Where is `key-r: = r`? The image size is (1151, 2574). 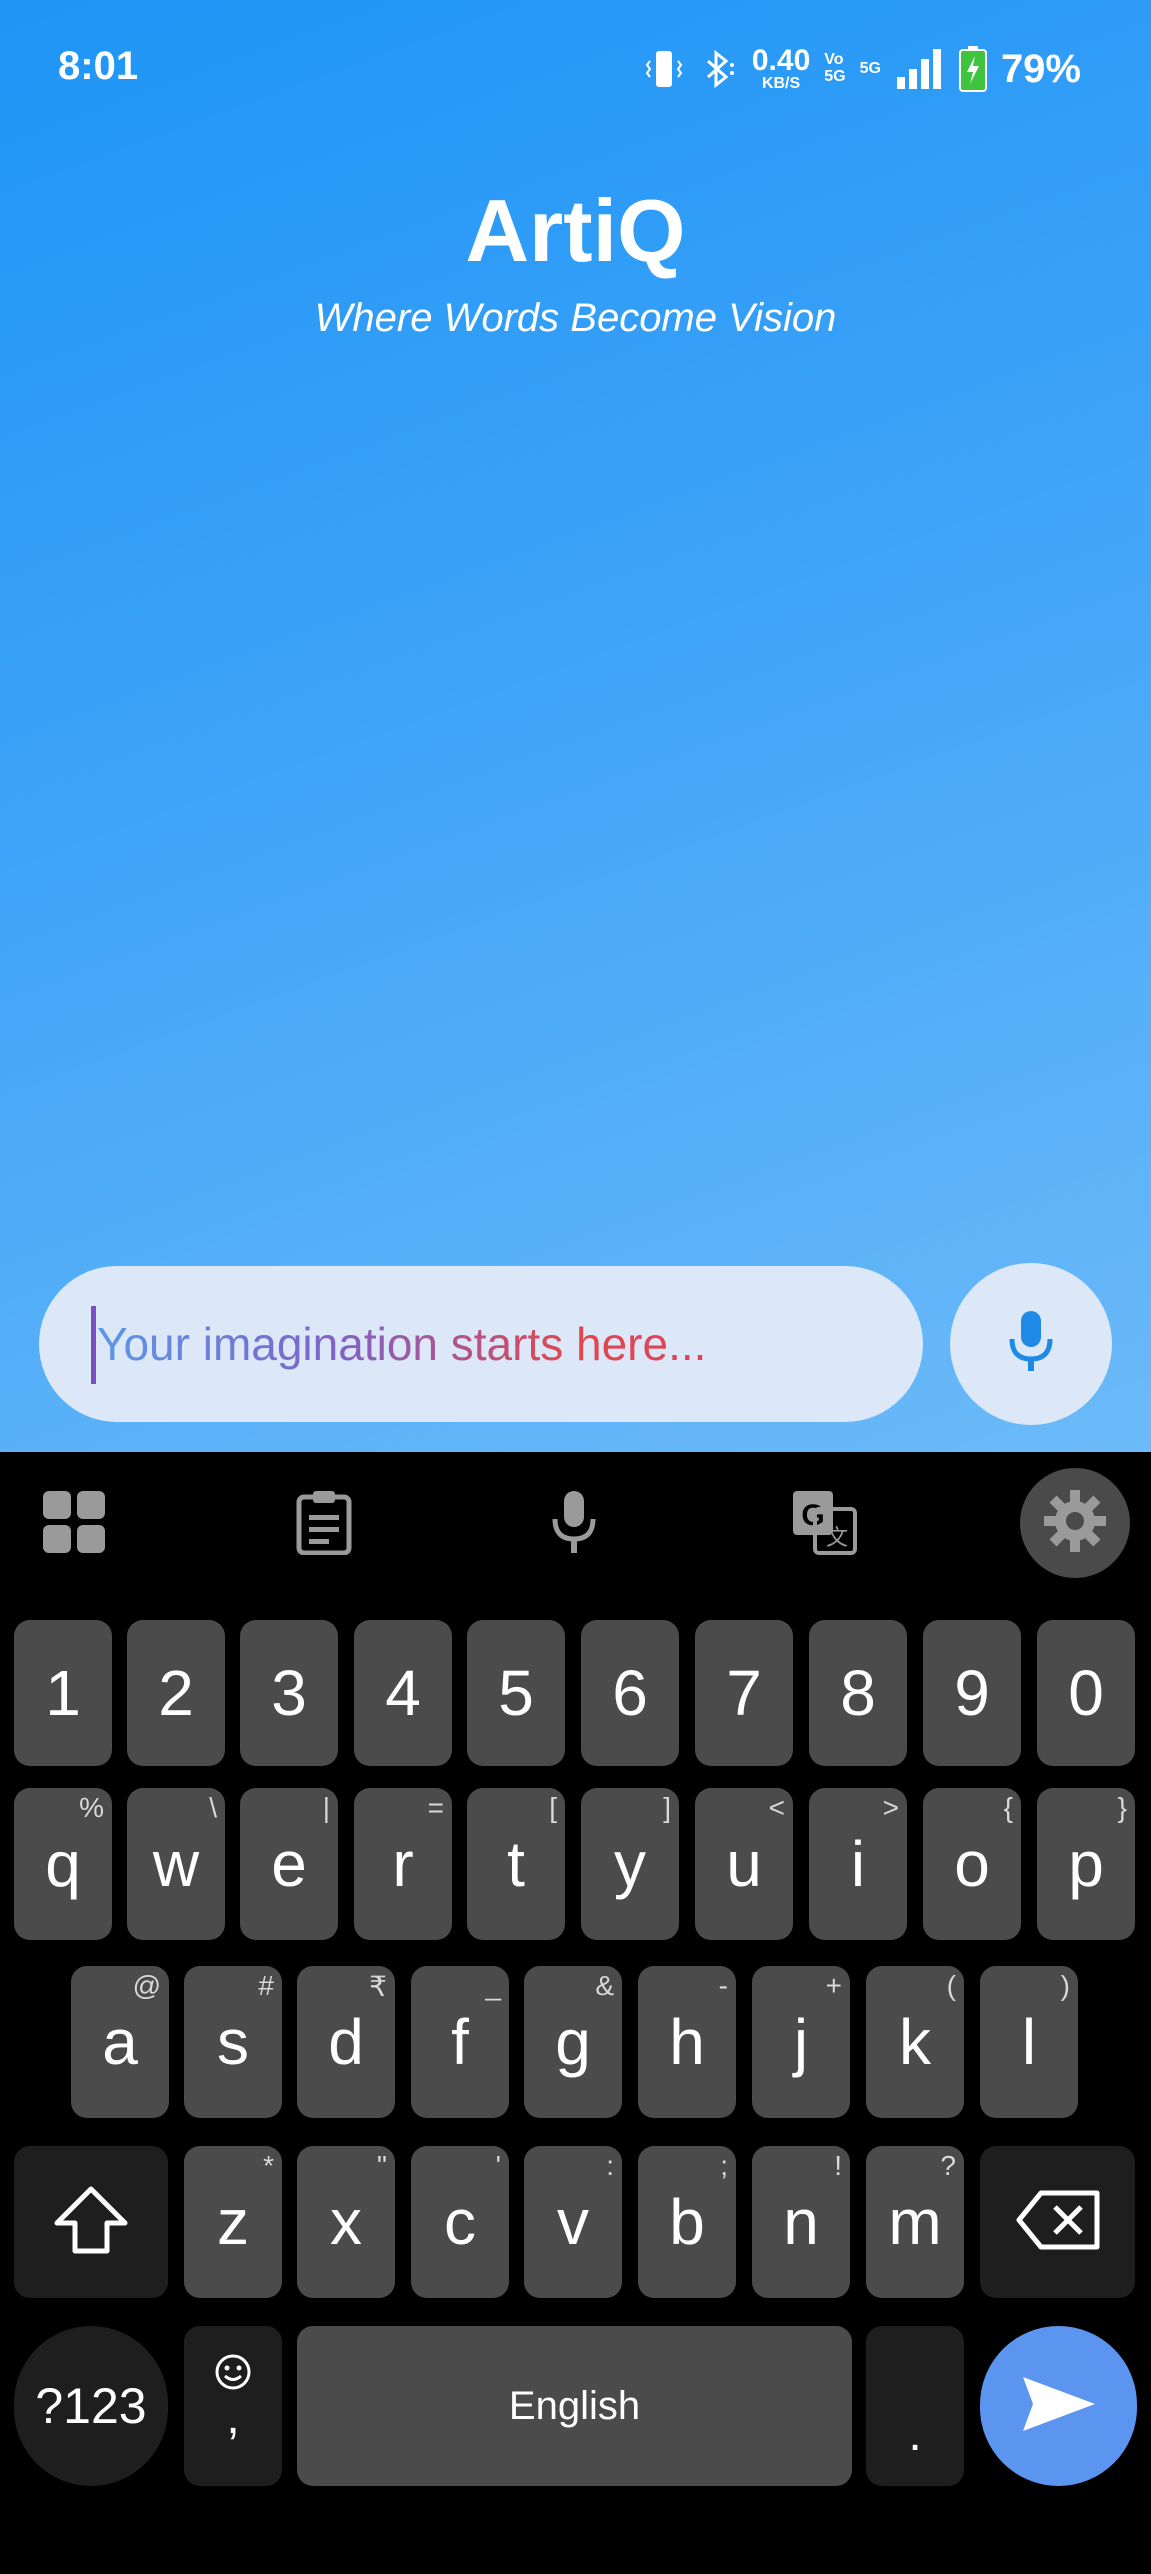 key-r: = r is located at coordinates (403, 1864).